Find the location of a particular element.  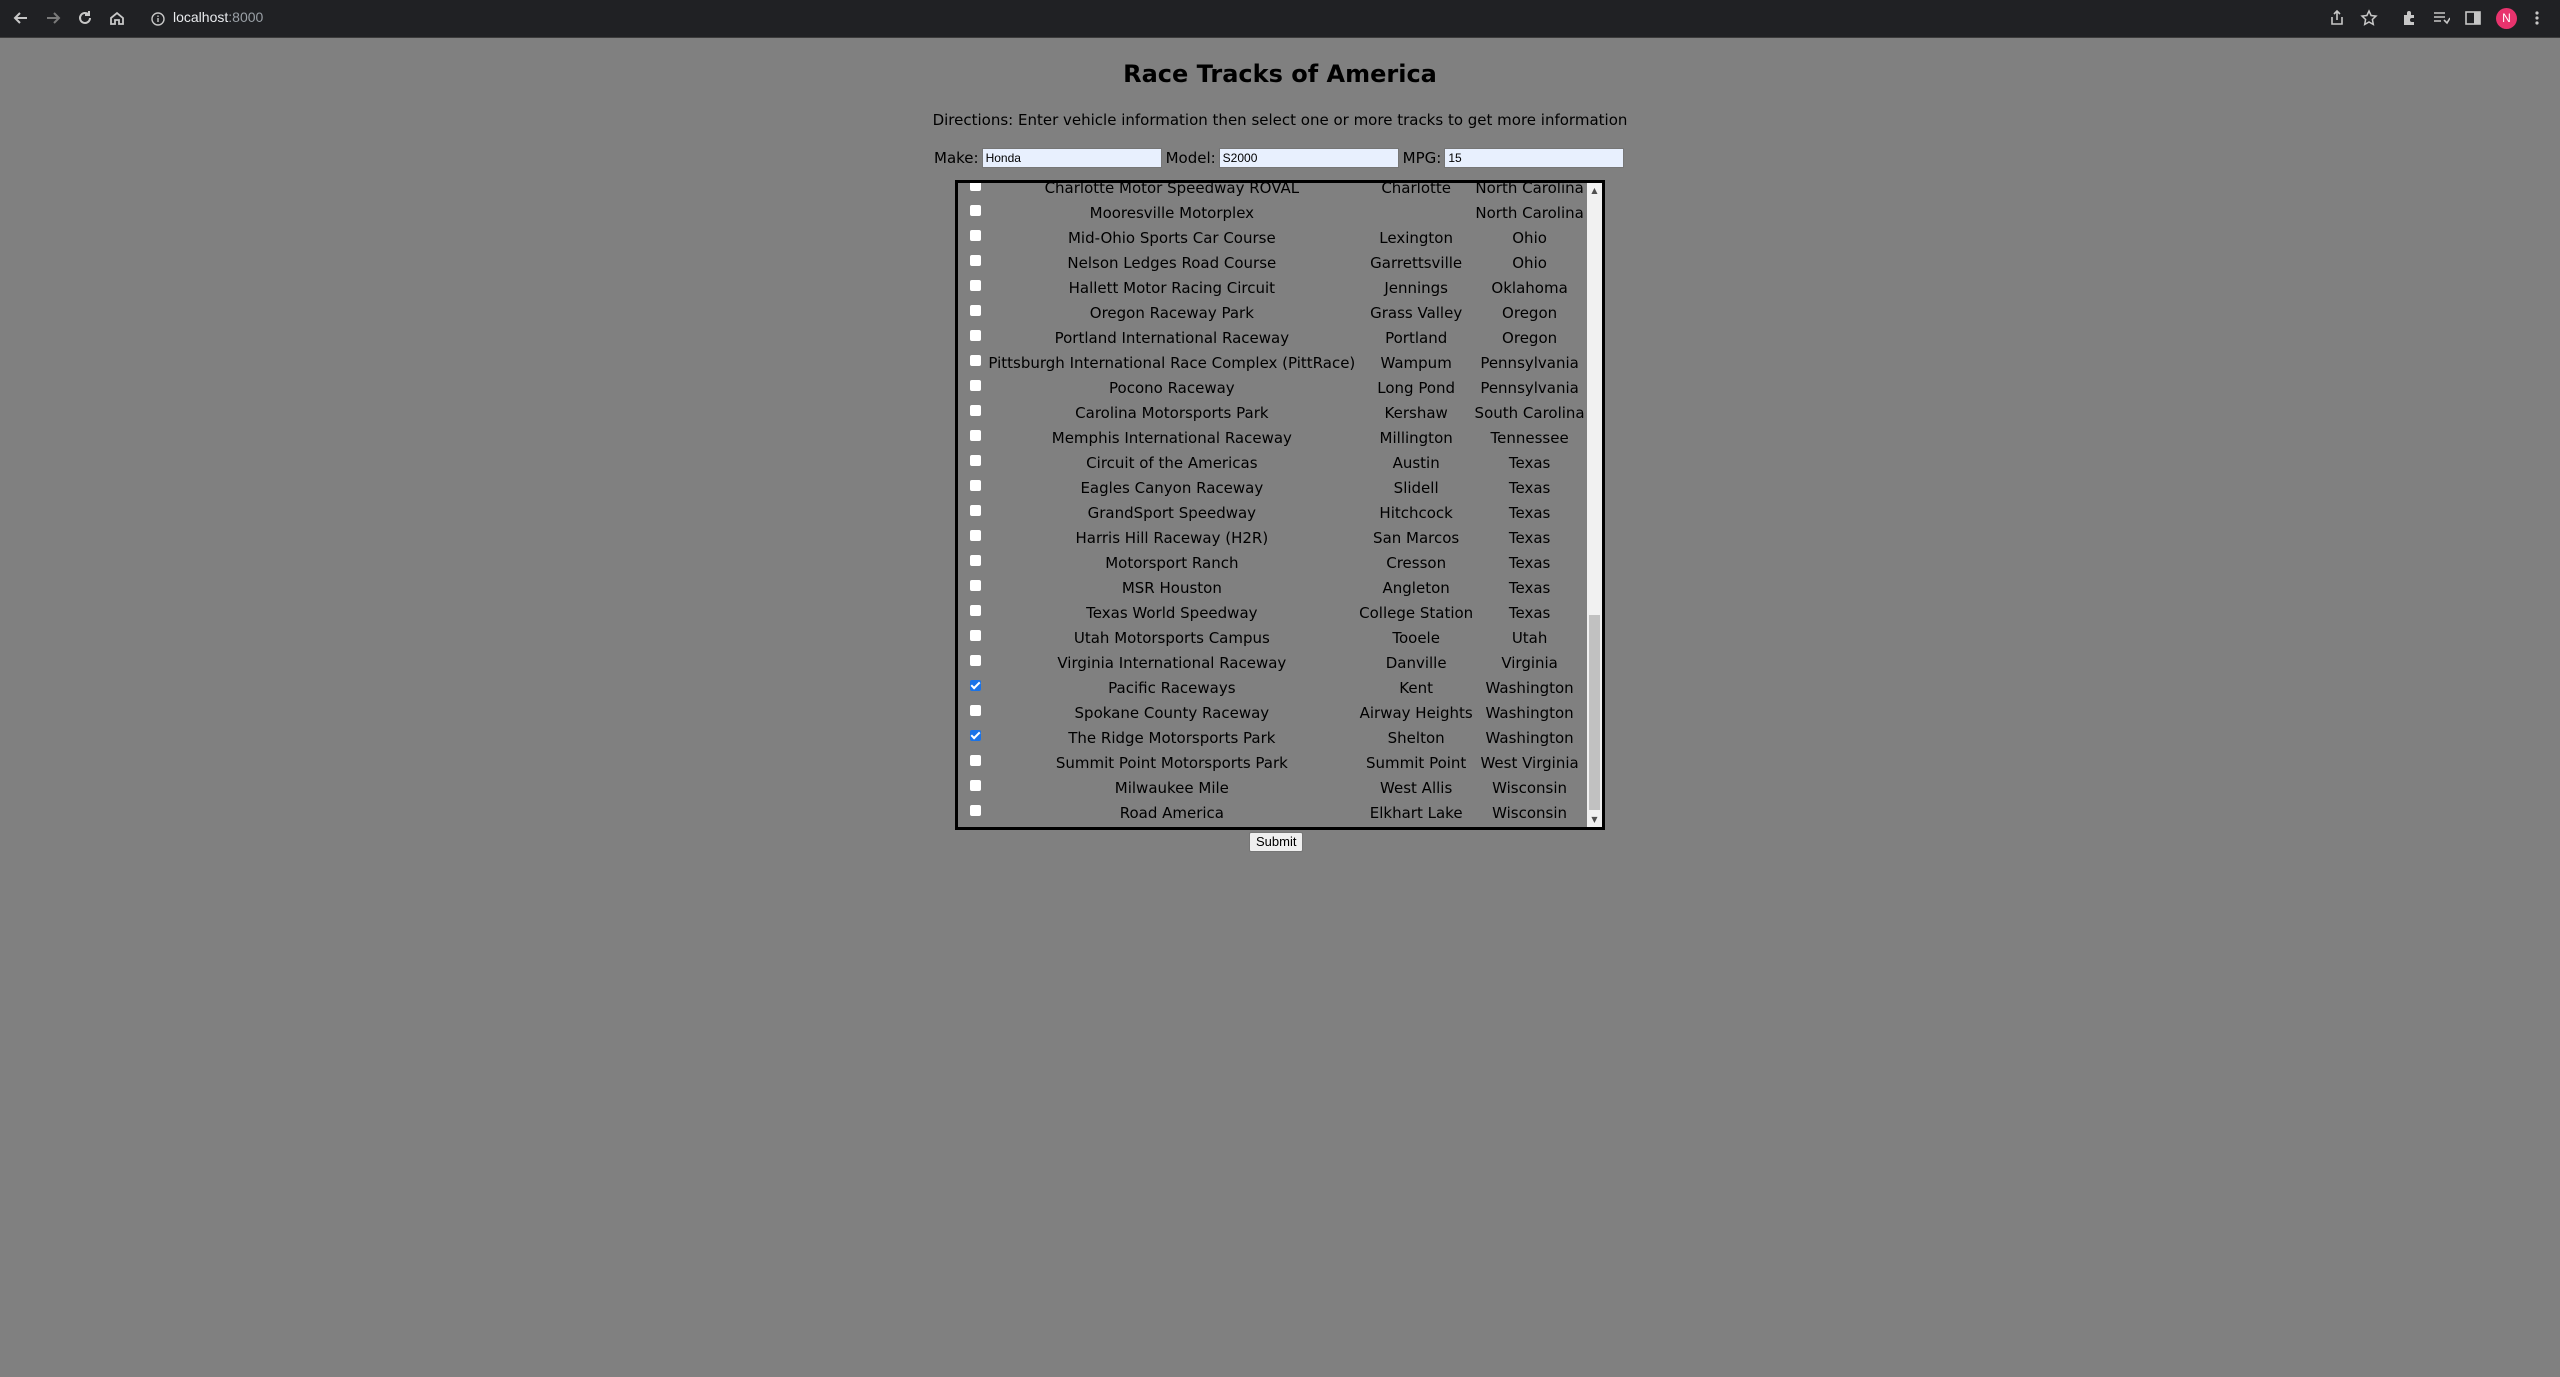

model-label: Model: is located at coordinates (1190, 158).